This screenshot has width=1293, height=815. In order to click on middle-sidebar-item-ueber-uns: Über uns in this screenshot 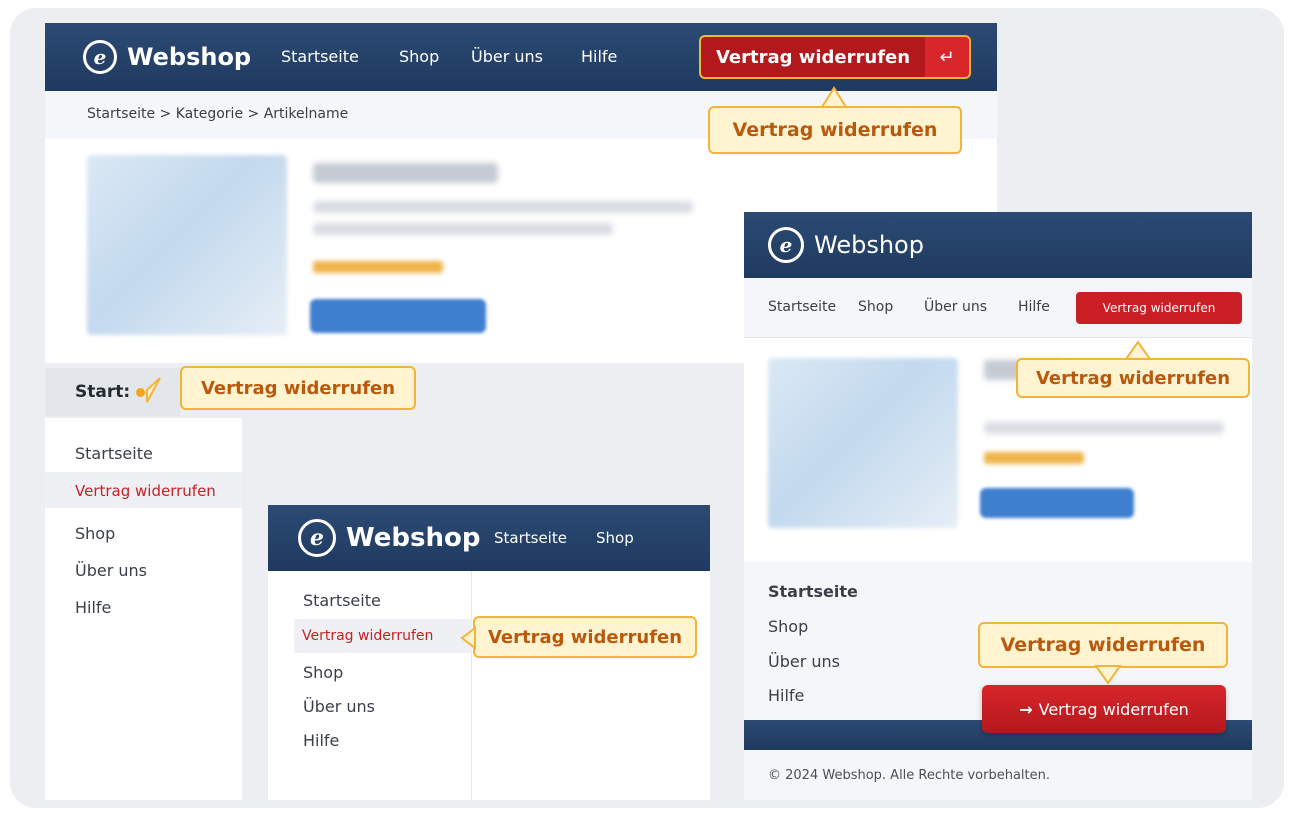, I will do `click(339, 706)`.